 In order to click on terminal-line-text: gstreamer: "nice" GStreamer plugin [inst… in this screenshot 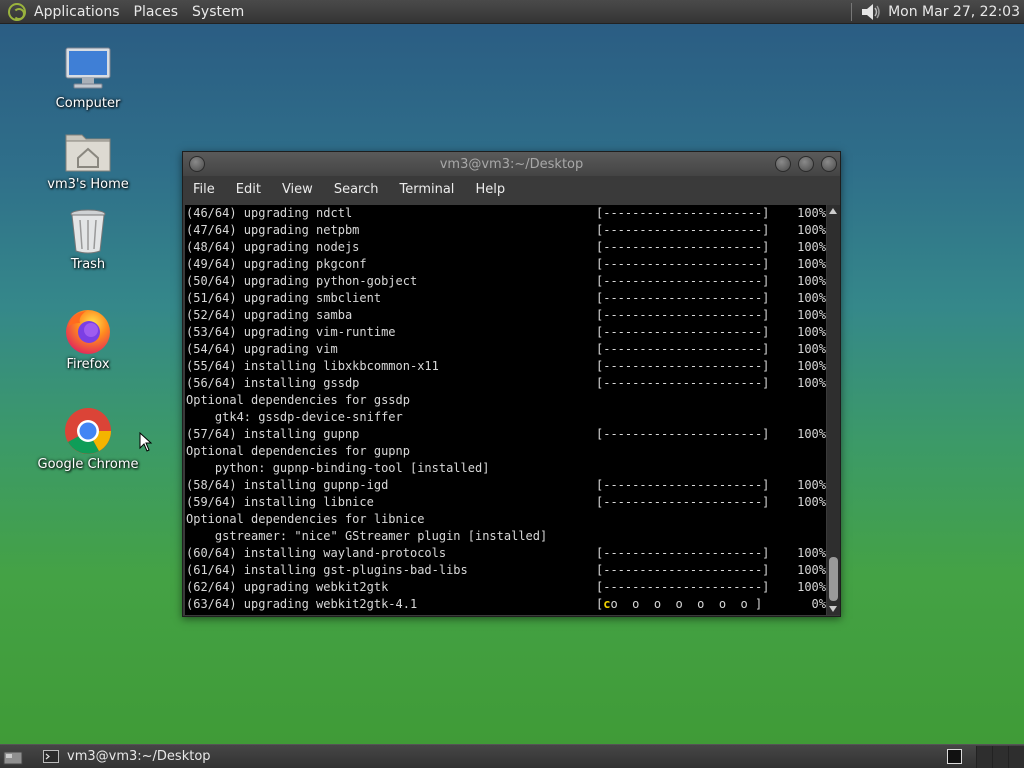, I will do `click(367, 536)`.